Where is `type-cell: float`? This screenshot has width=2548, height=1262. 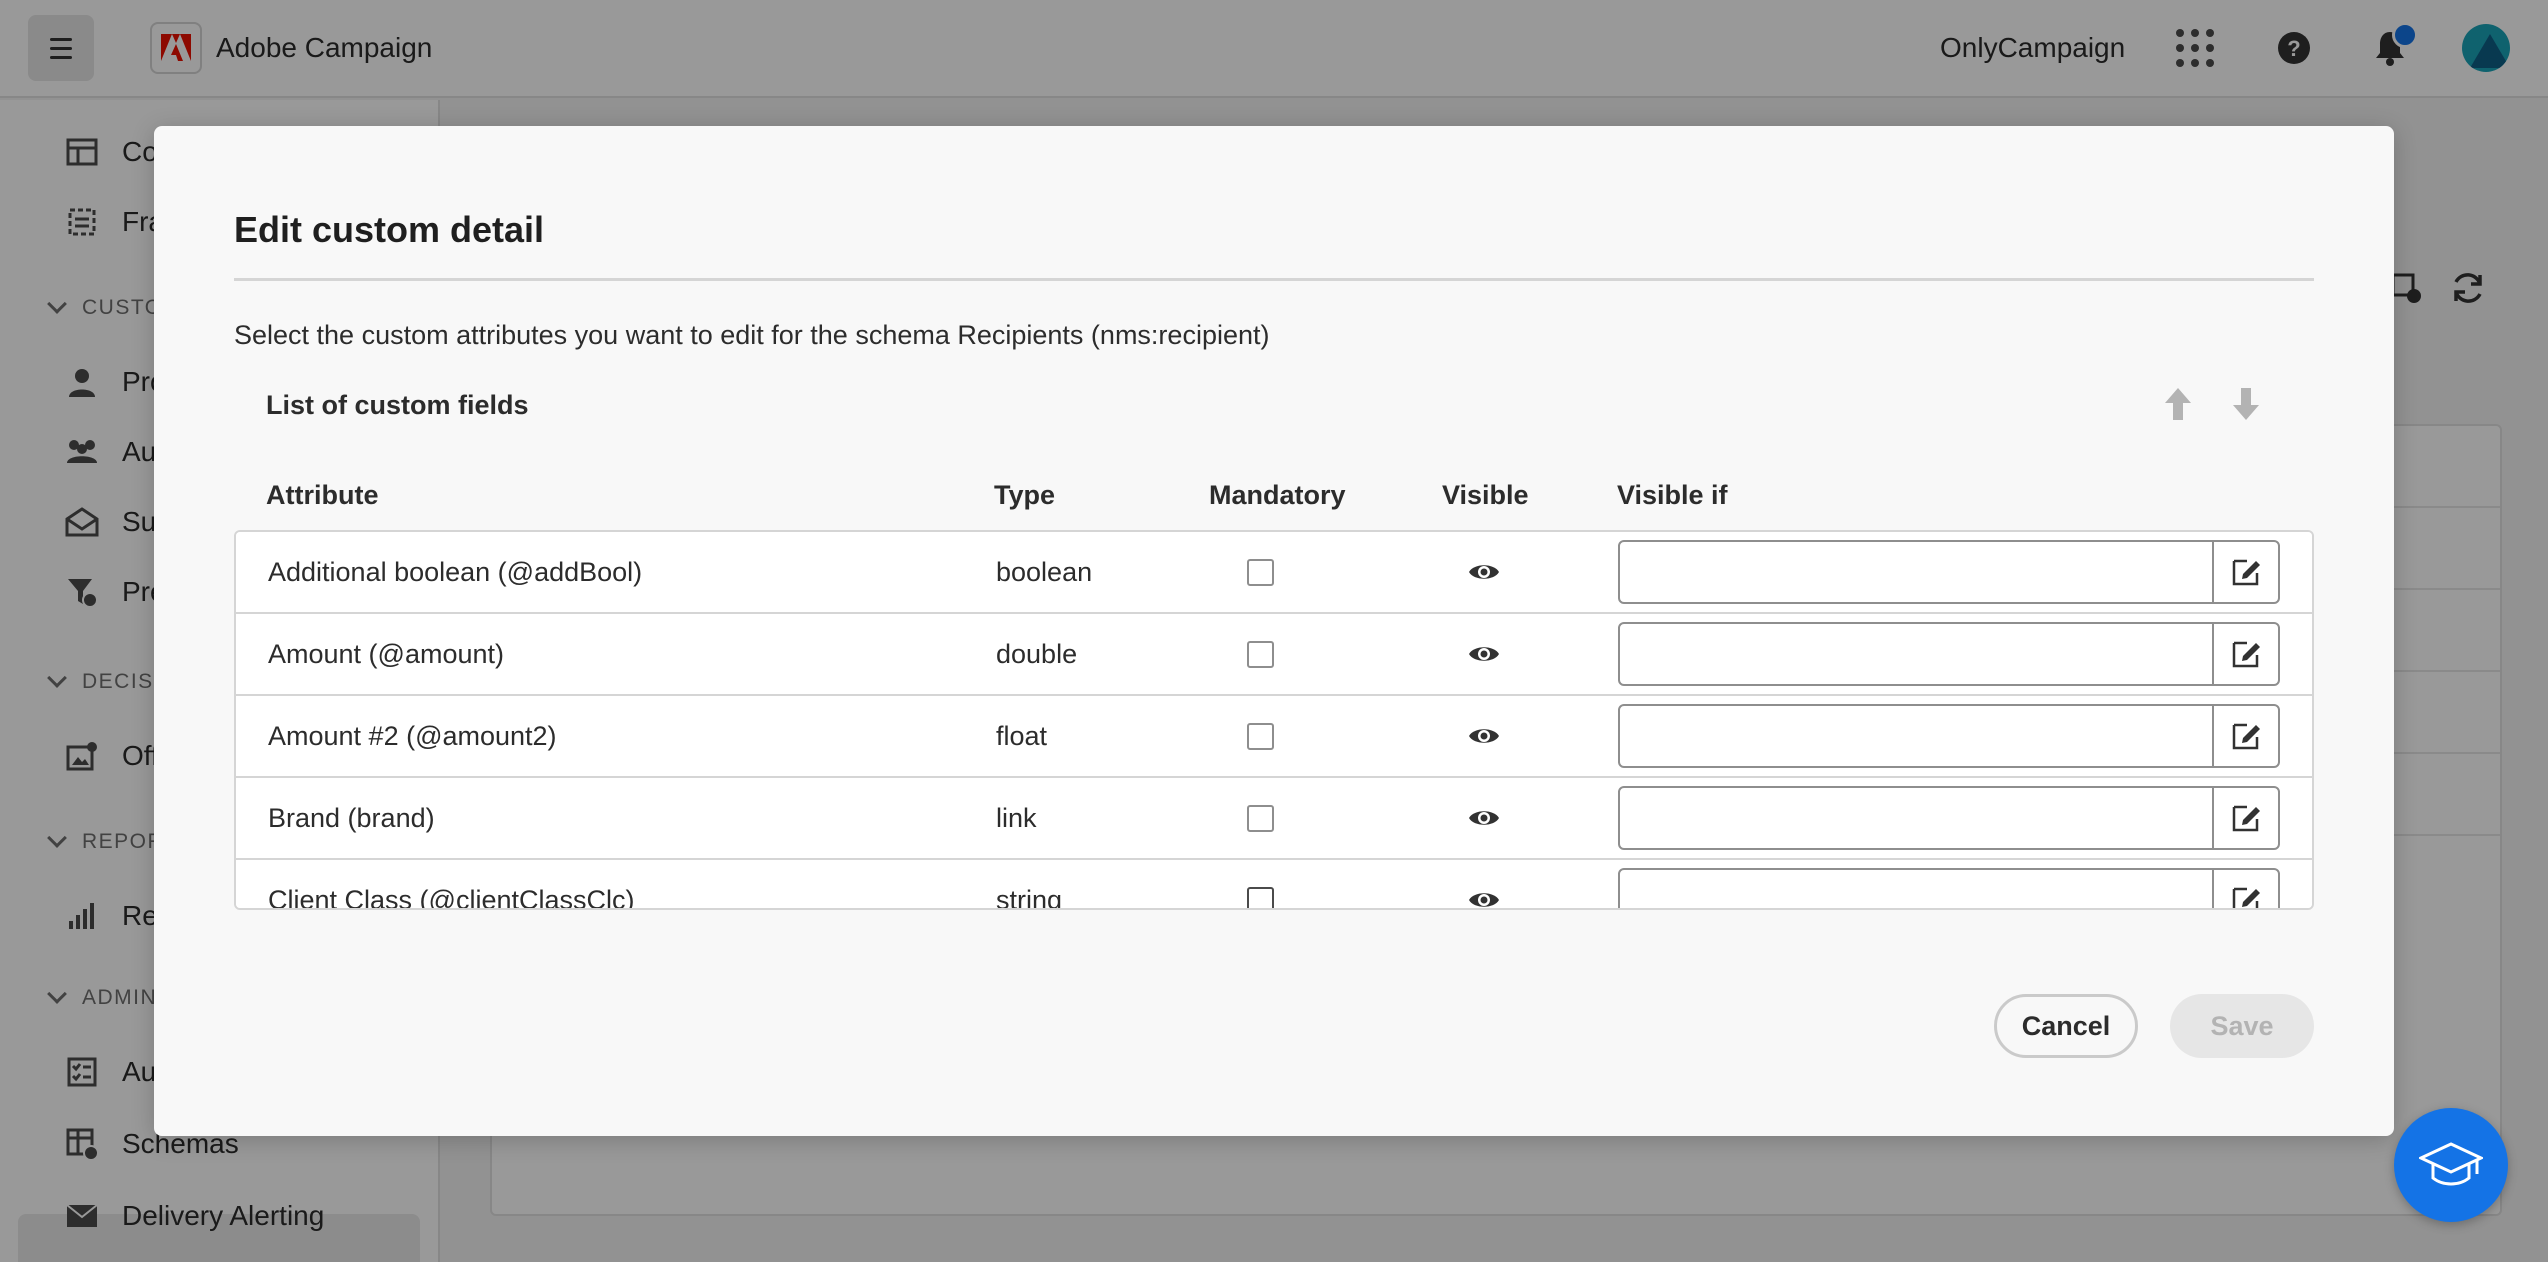 type-cell: float is located at coordinates (1022, 735).